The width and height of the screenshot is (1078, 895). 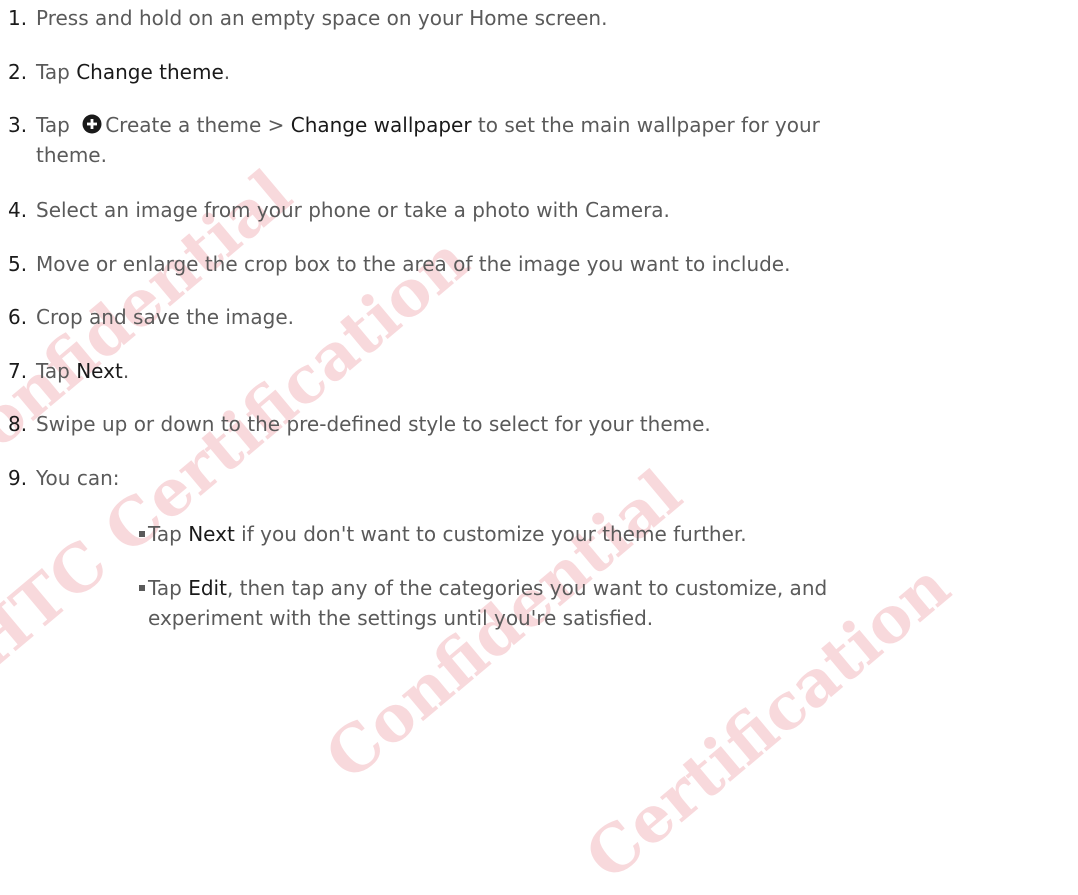 I want to click on step-number: 7., so click(x=18, y=371).